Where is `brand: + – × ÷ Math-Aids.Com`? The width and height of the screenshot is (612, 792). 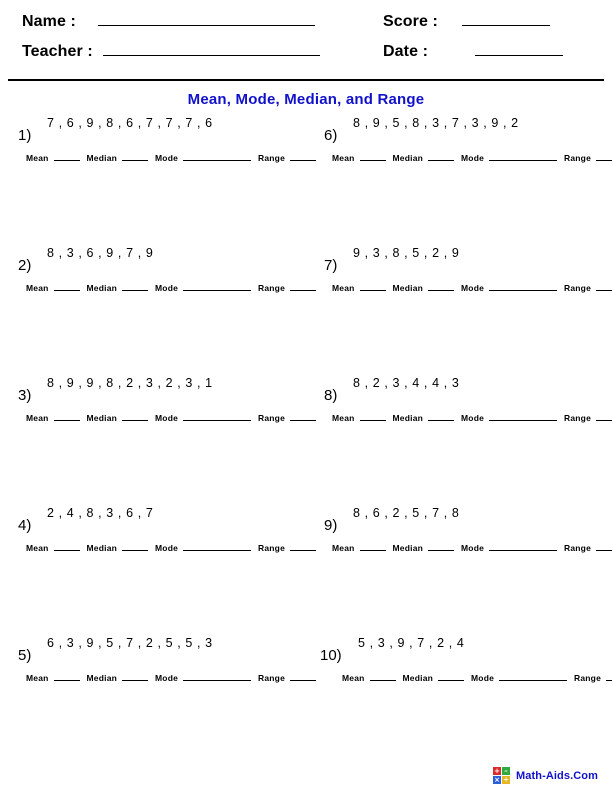 brand: + – × ÷ Math-Aids.Com is located at coordinates (545, 775).